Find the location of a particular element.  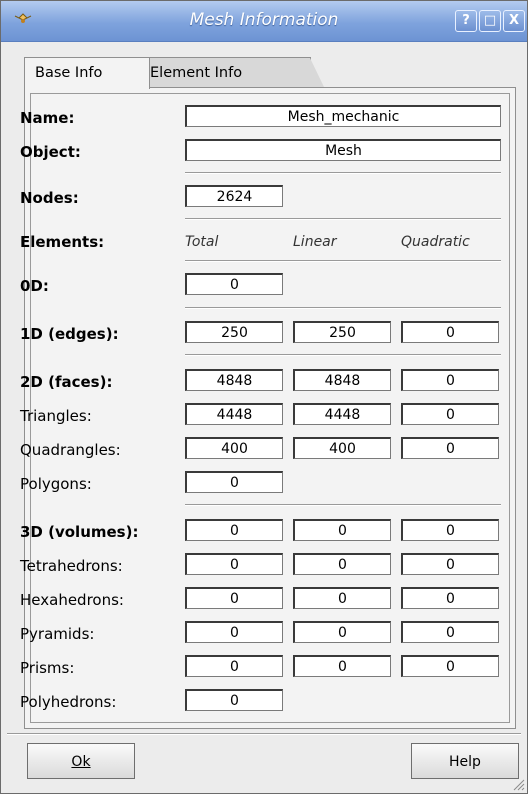

field-1d-total: 250 is located at coordinates (234, 332).